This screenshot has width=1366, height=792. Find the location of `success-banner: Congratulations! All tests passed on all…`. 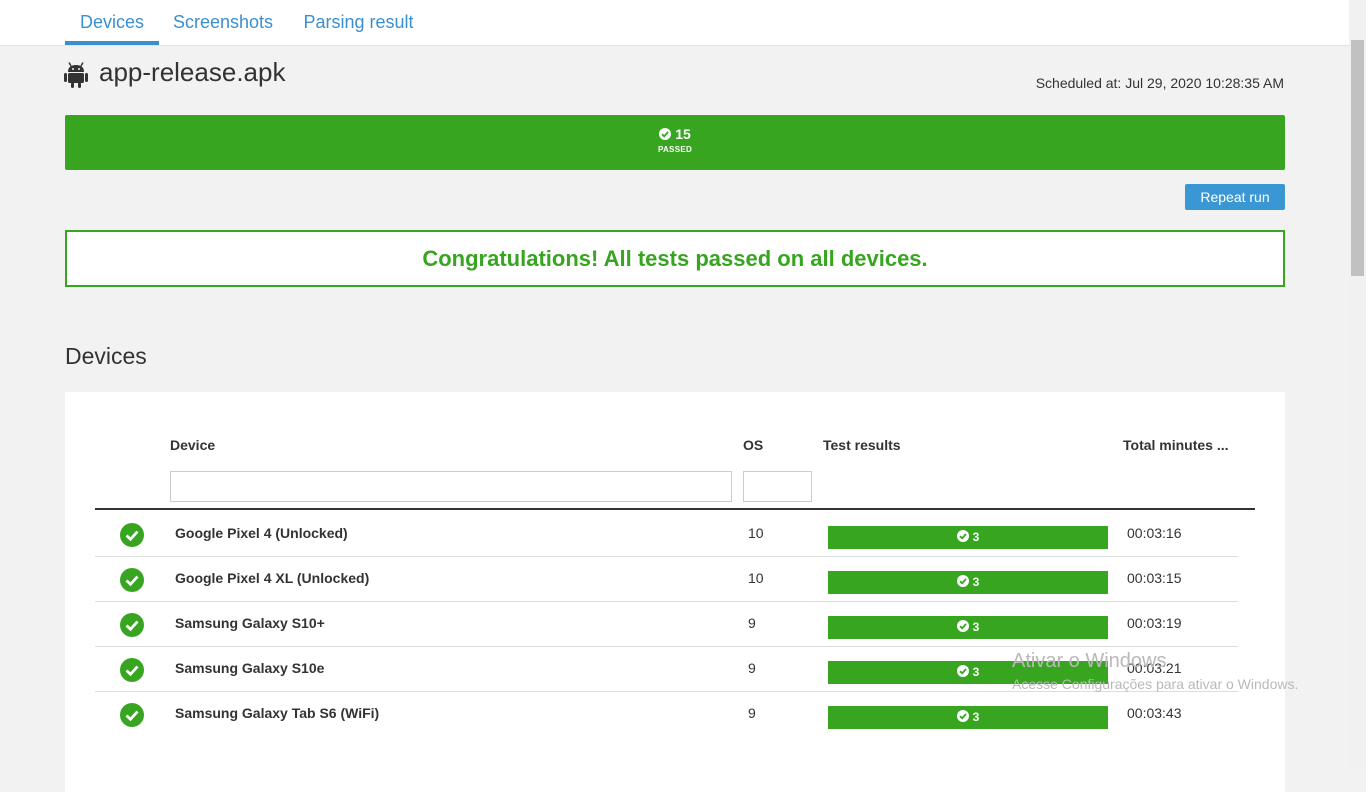

success-banner: Congratulations! All tests passed on all… is located at coordinates (675, 258).